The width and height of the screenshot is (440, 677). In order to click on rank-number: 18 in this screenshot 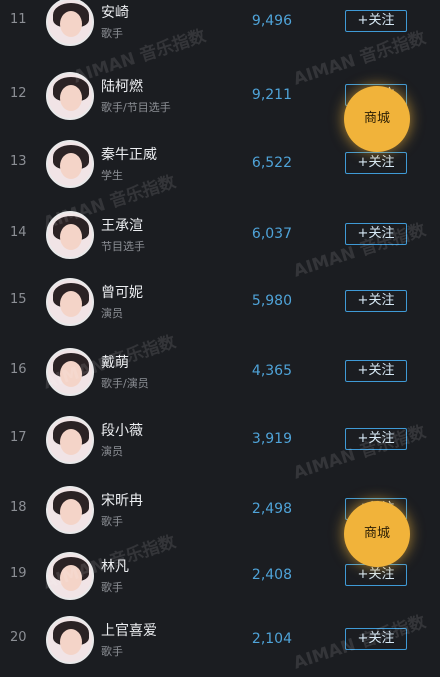, I will do `click(18, 507)`.